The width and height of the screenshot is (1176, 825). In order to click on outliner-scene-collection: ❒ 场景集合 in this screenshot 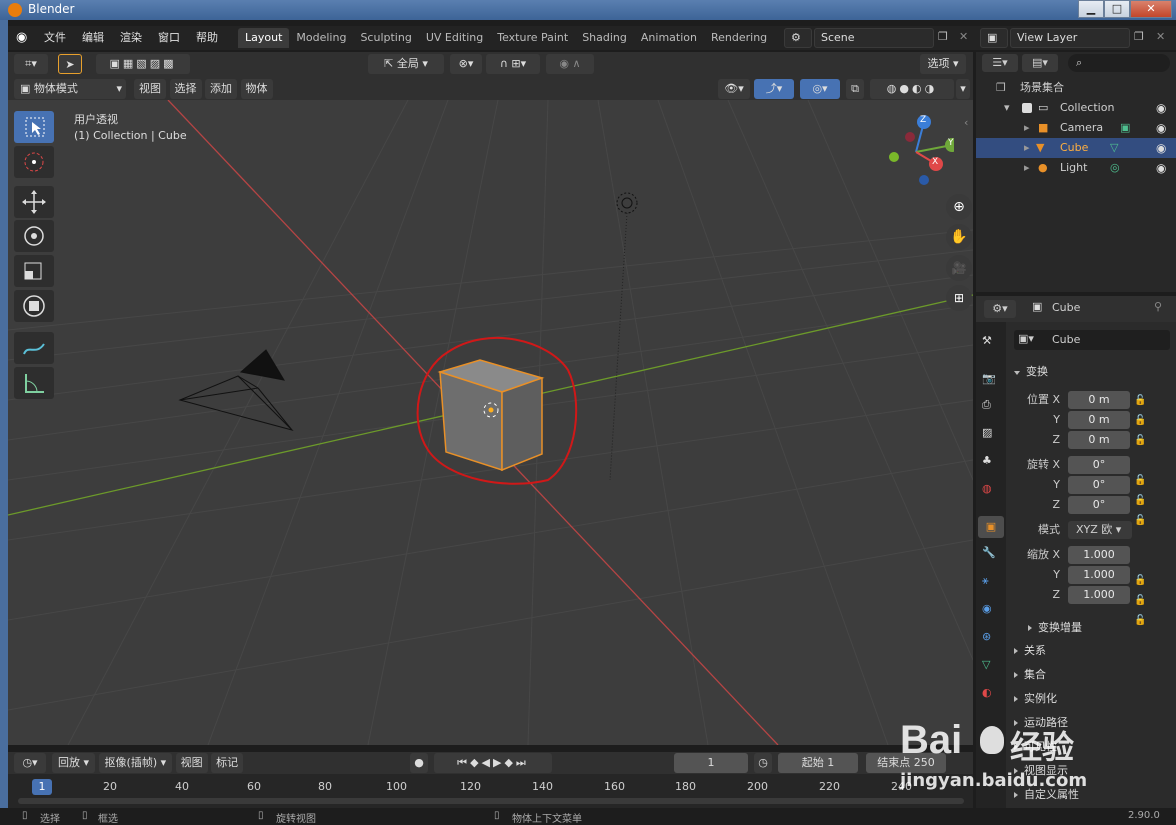, I will do `click(1076, 88)`.